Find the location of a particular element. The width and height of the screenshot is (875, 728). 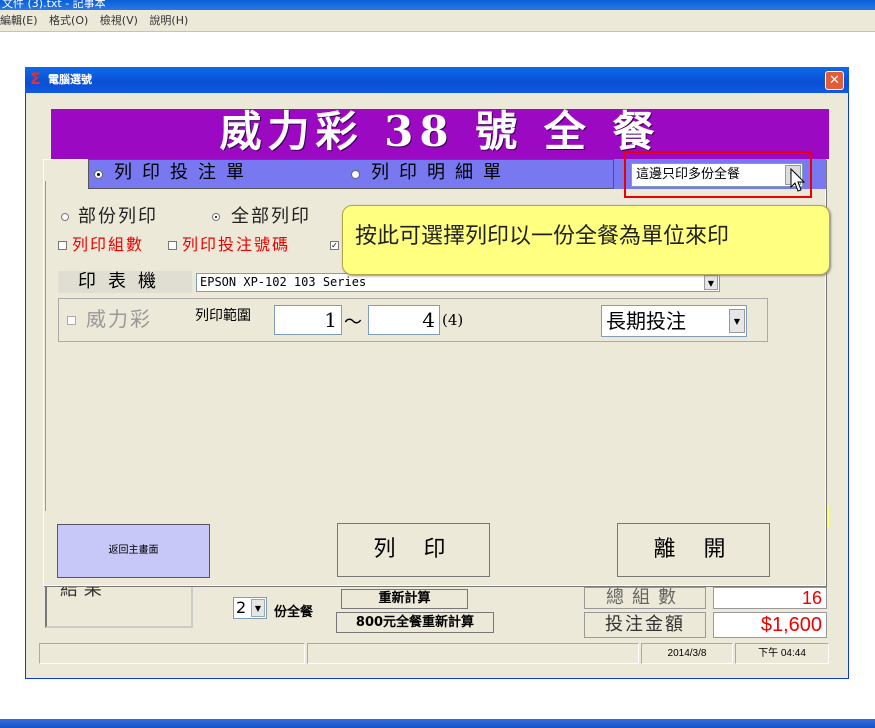

back-to-main-button: 返回主畫面 is located at coordinates (133, 551).